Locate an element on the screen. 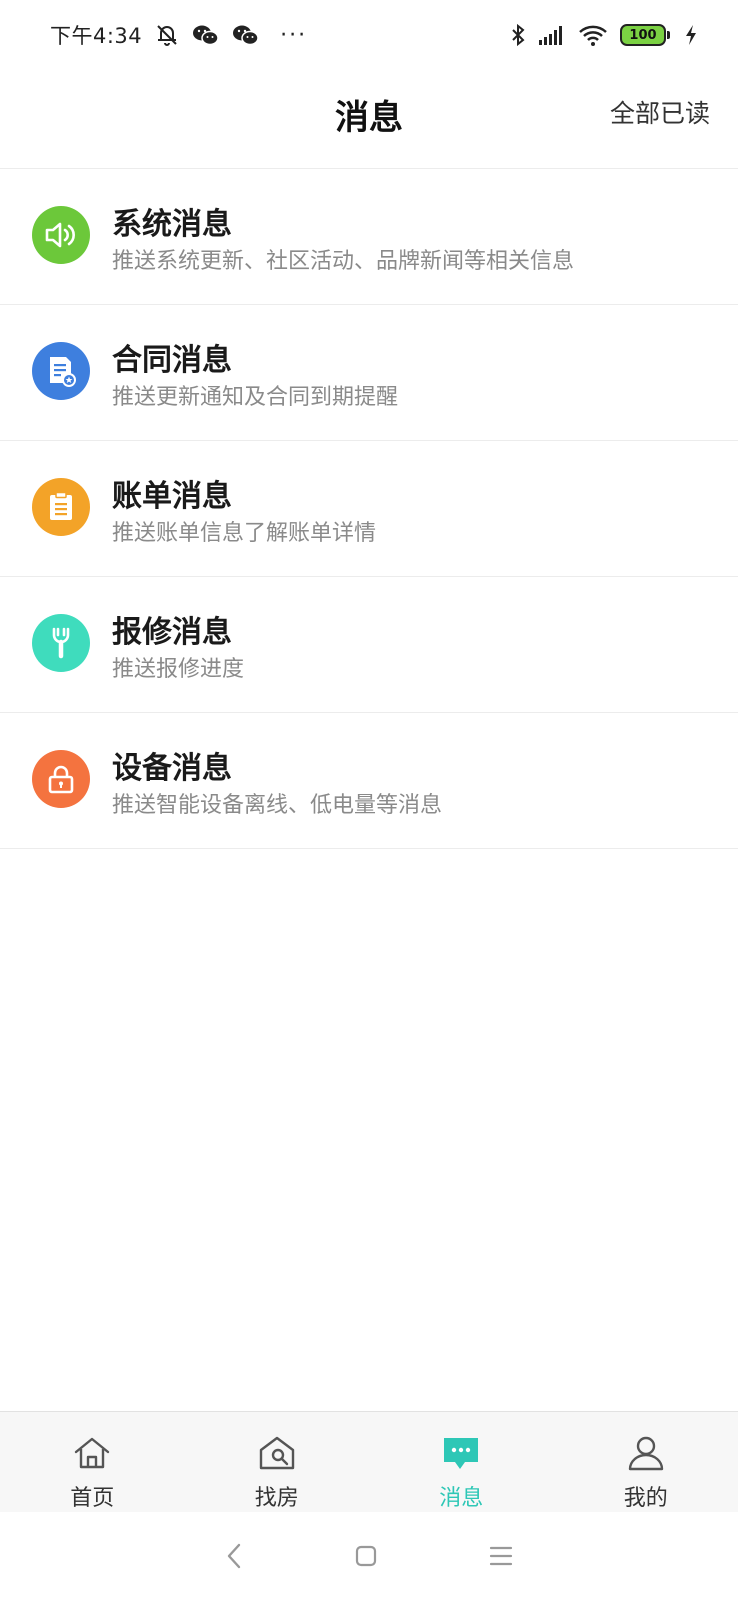 This screenshot has height=1600, width=738. system-nav-bar is located at coordinates (369, 1556).